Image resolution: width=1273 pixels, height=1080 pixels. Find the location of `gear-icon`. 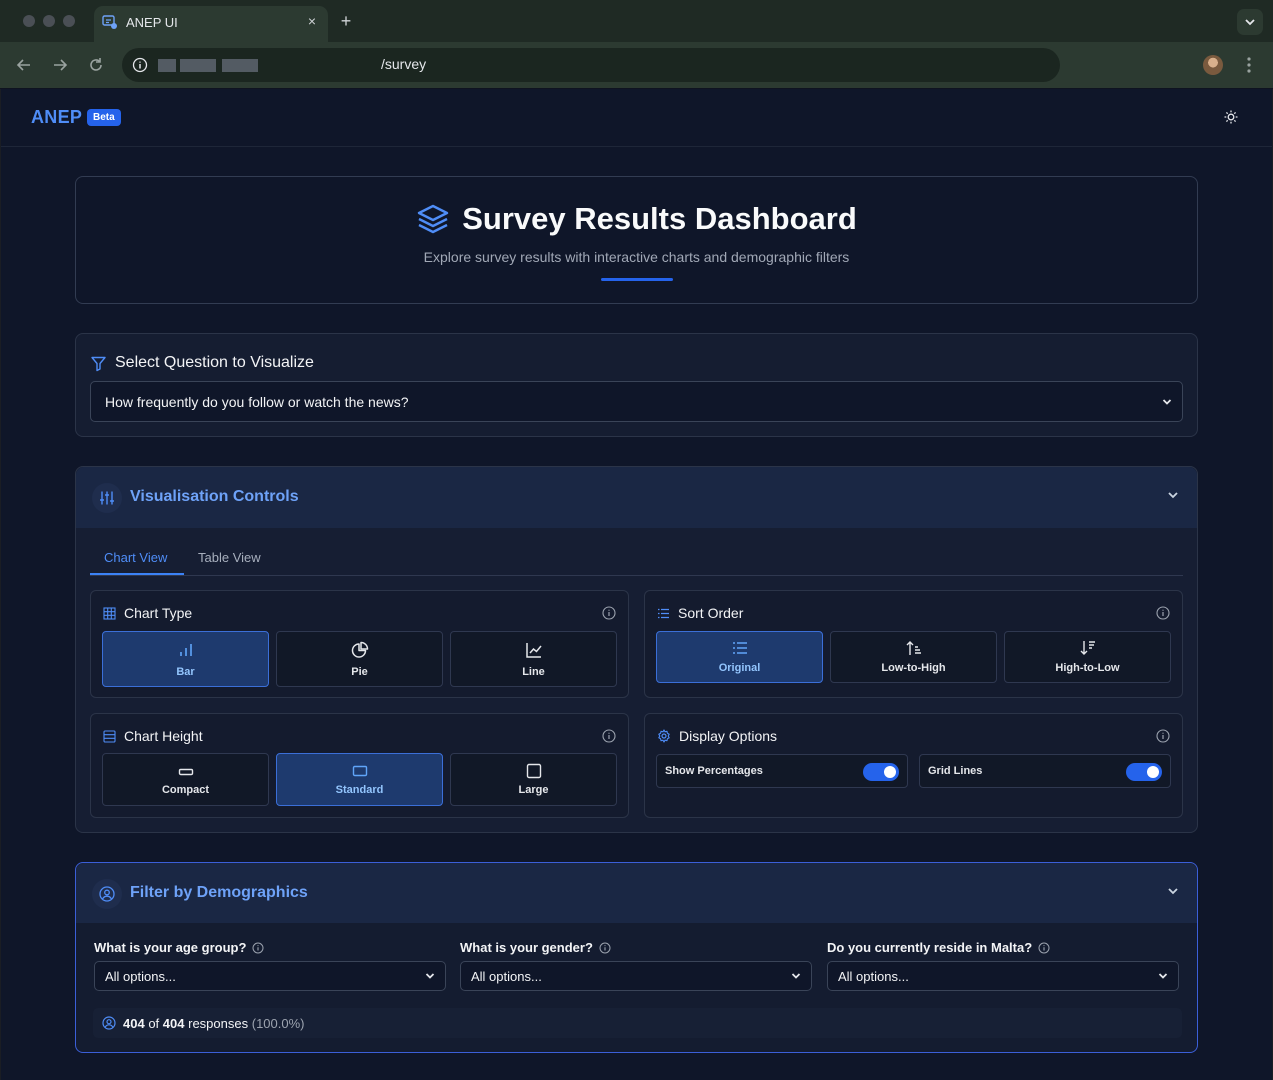

gear-icon is located at coordinates (664, 736).